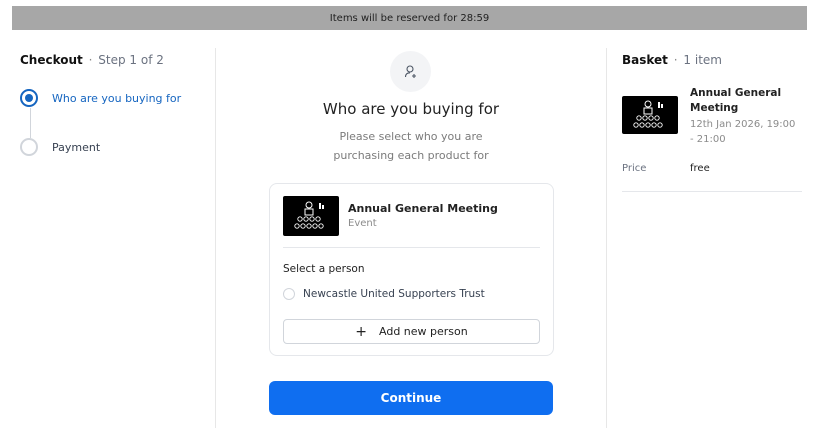 Image resolution: width=819 pixels, height=428 pixels. I want to click on left-column-divider, so click(215, 238).